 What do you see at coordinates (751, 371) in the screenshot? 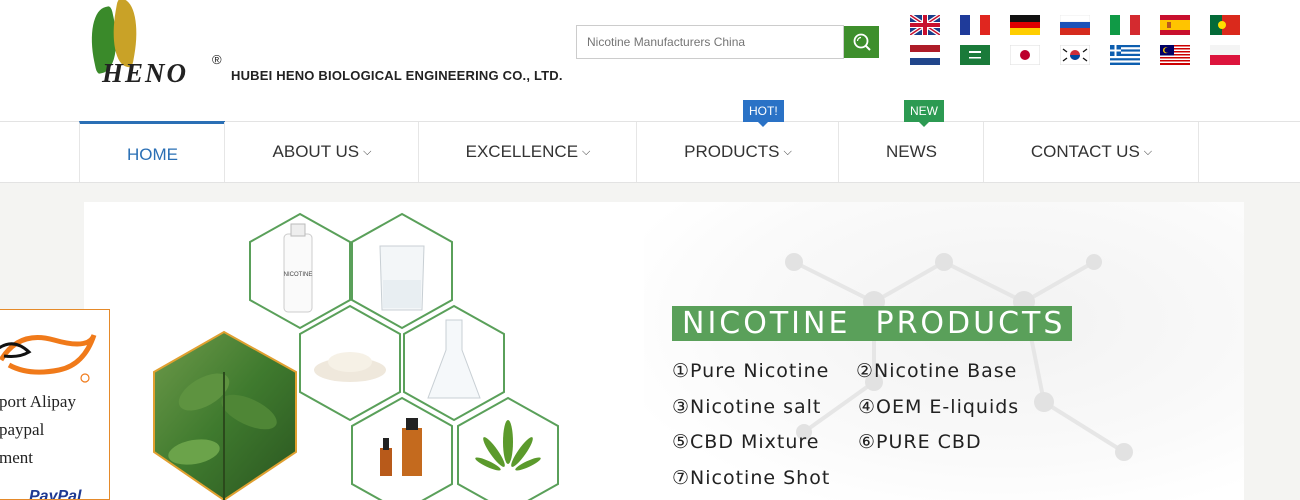
I see `product-item: ①Pure Nicotine` at bounding box center [751, 371].